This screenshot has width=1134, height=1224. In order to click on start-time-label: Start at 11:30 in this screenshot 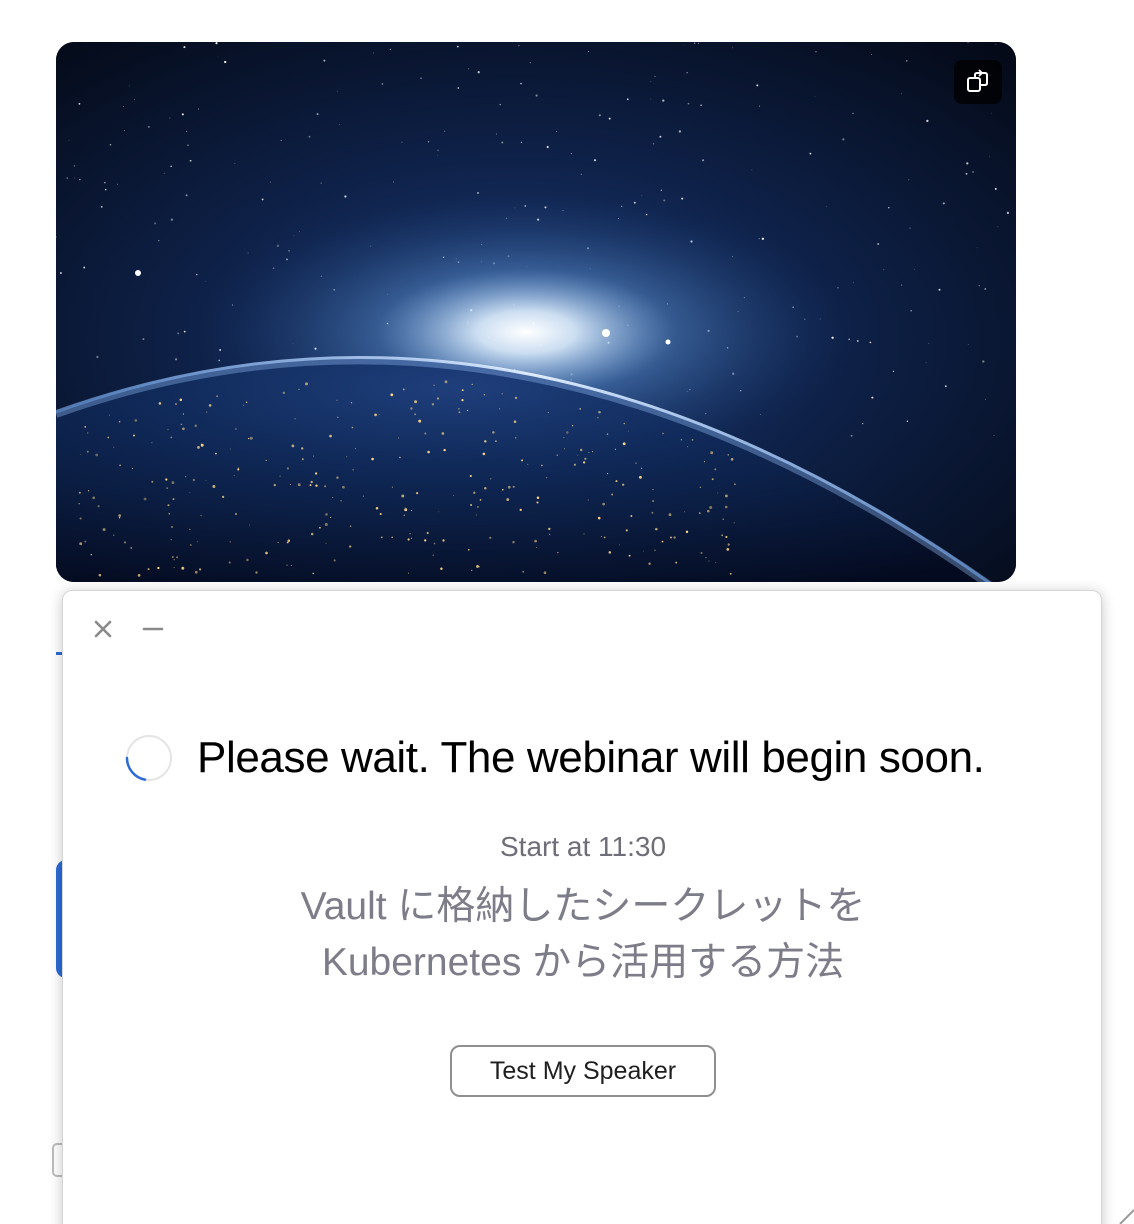, I will do `click(583, 846)`.